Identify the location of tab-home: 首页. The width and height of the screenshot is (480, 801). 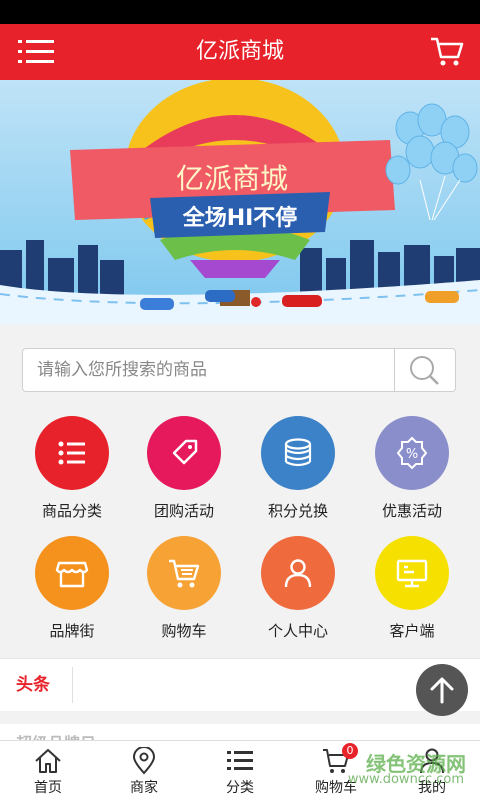
(48, 771).